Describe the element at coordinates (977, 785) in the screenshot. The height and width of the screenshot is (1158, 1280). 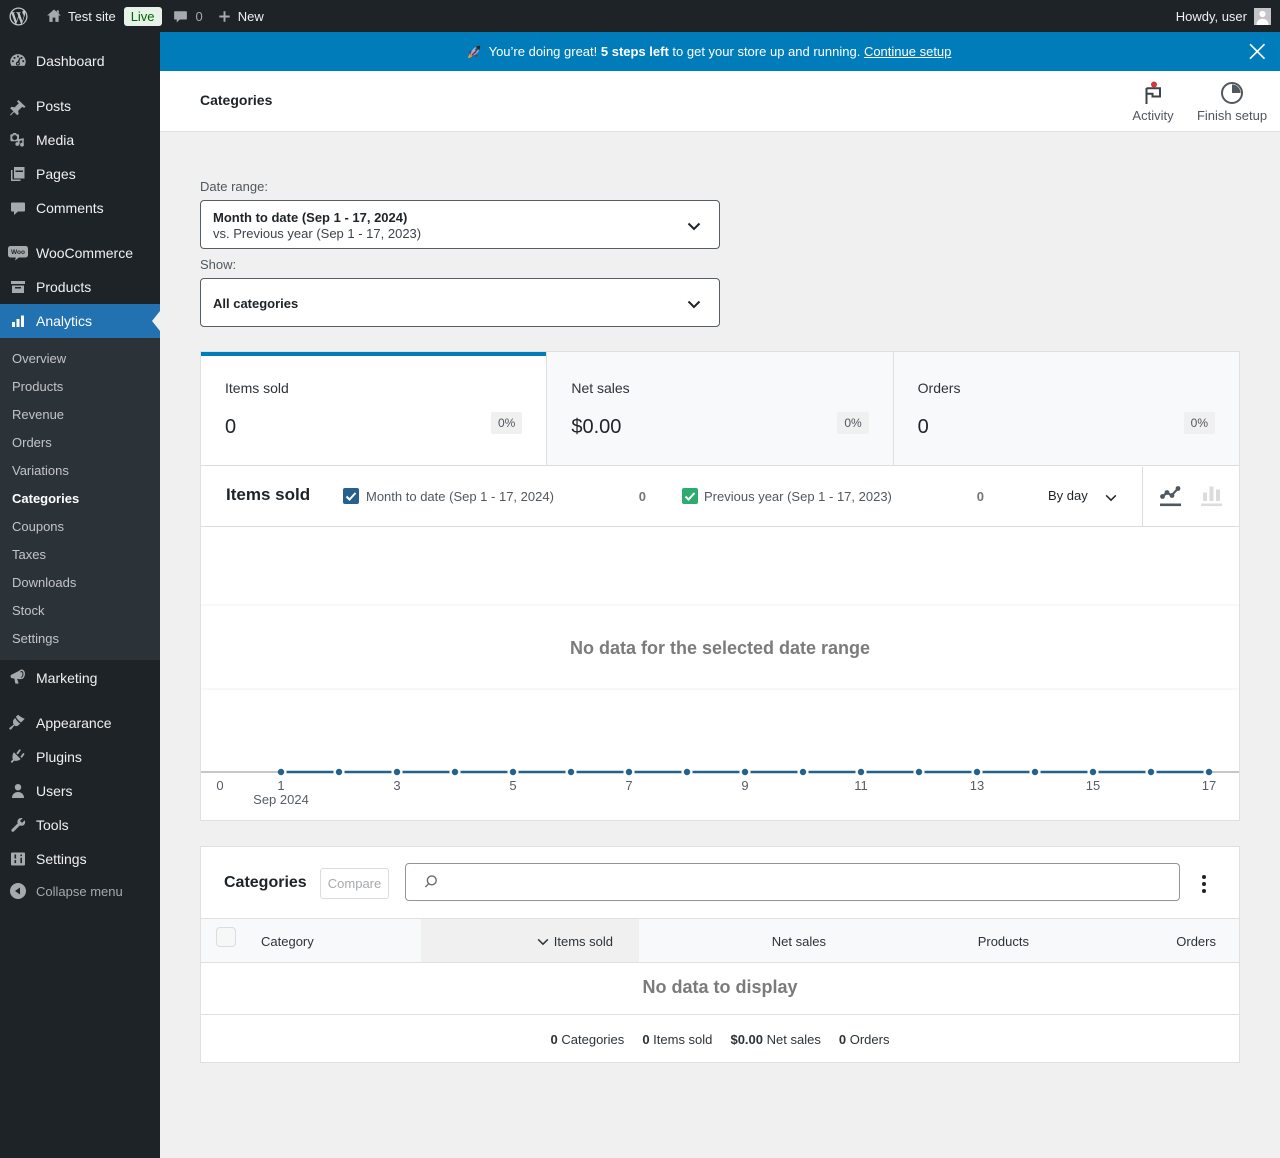
I see `svg-text: 13` at that location.